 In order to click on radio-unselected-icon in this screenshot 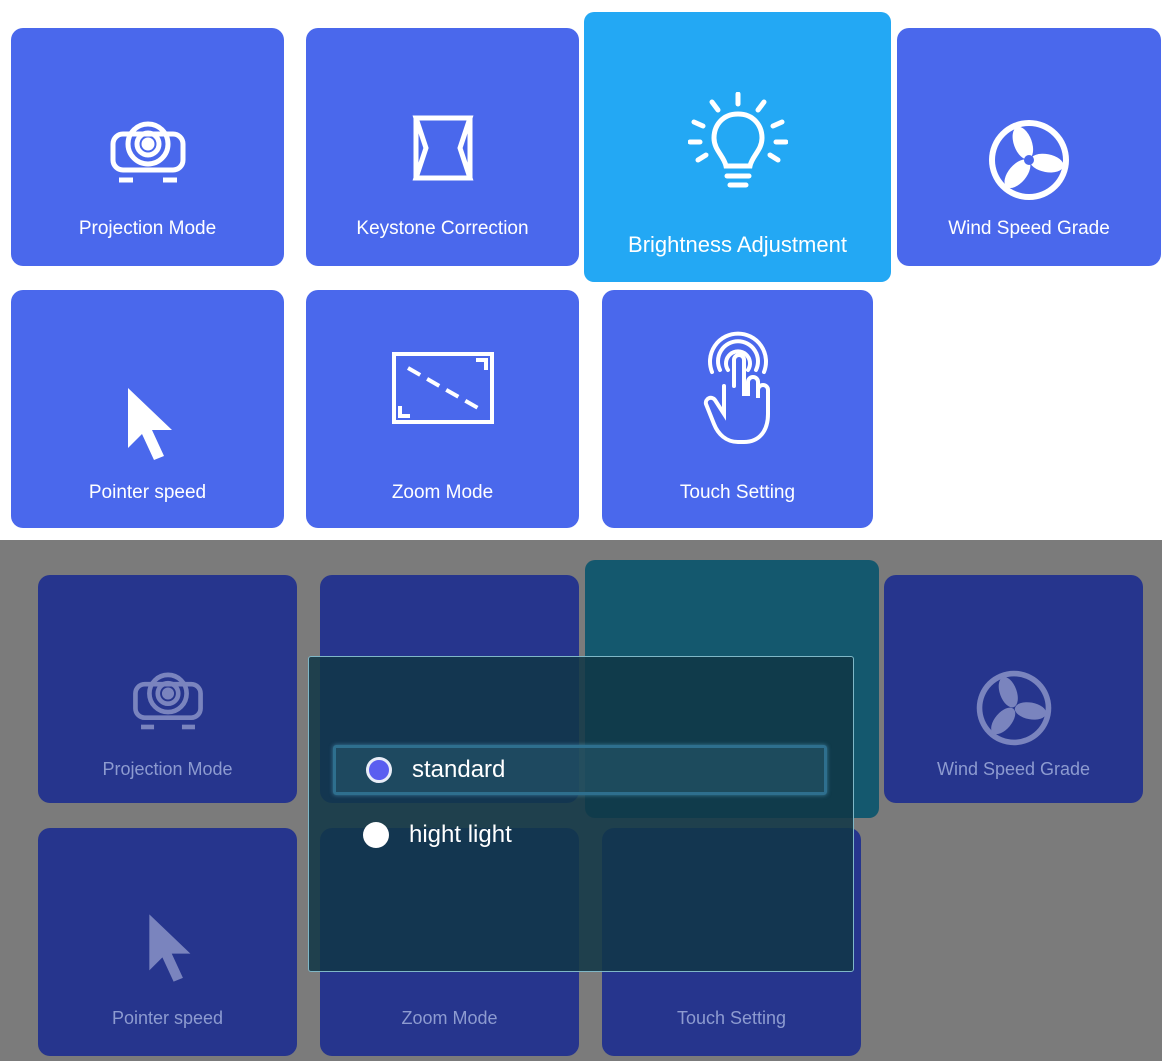, I will do `click(376, 835)`.